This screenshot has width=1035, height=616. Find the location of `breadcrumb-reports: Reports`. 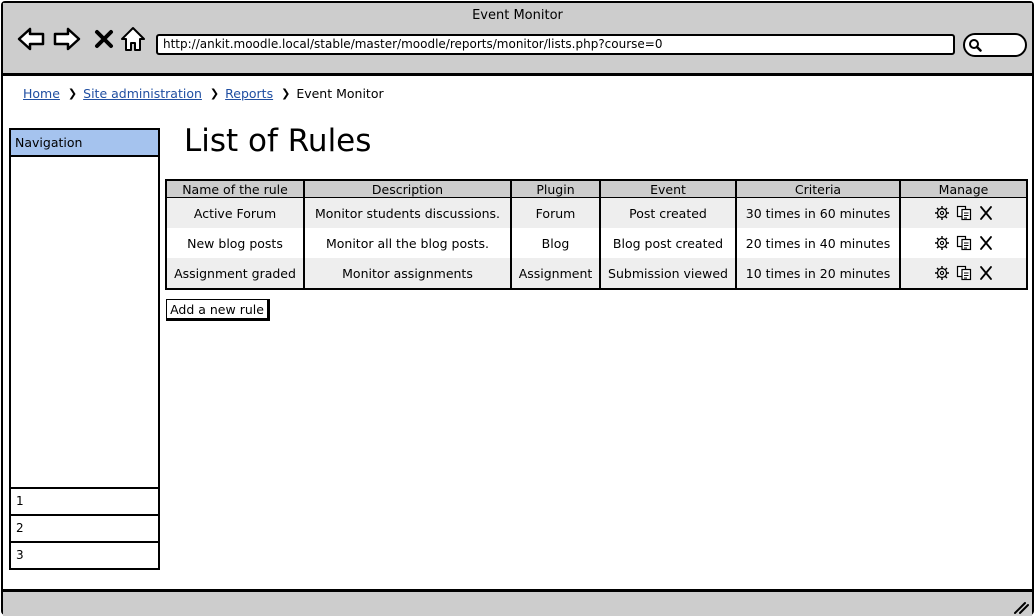

breadcrumb-reports: Reports is located at coordinates (249, 93).